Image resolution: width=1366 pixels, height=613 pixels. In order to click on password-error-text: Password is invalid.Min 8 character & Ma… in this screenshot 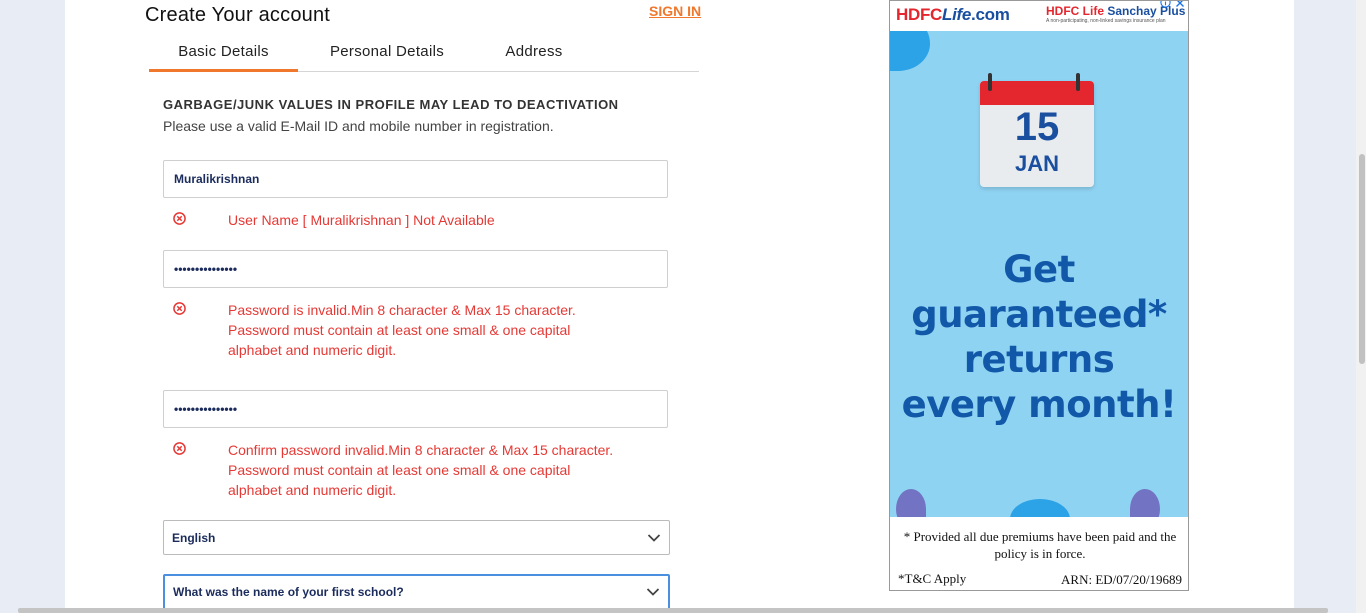, I will do `click(402, 330)`.